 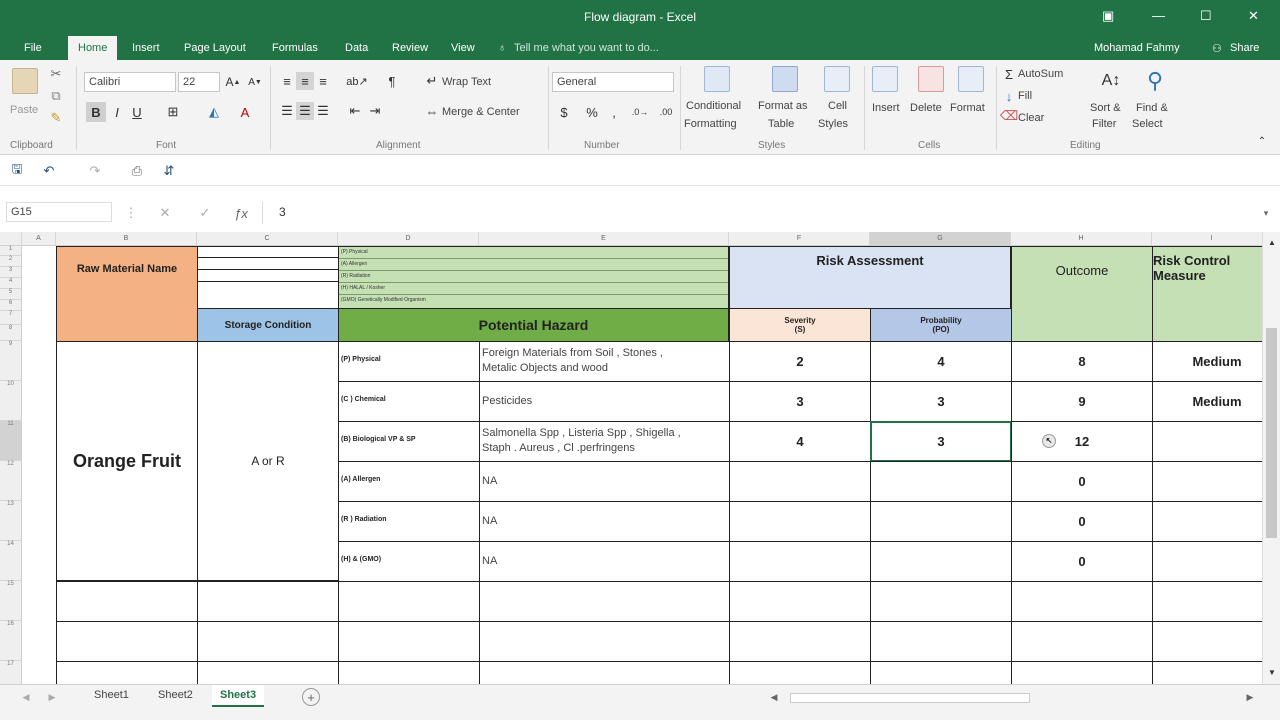 I want to click on align-center-icon: ☰, so click(x=305, y=111).